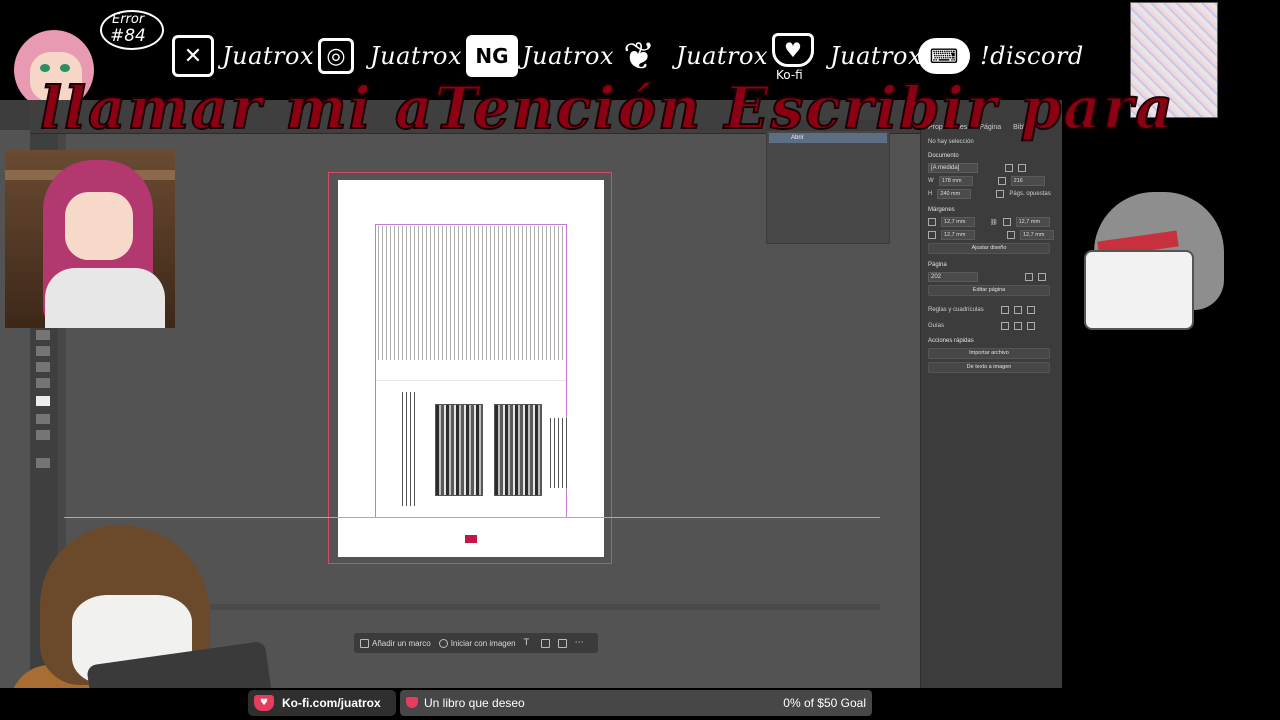  Describe the element at coordinates (994, 222) in the screenshot. I see `link-margins-icon: ⛓` at that location.